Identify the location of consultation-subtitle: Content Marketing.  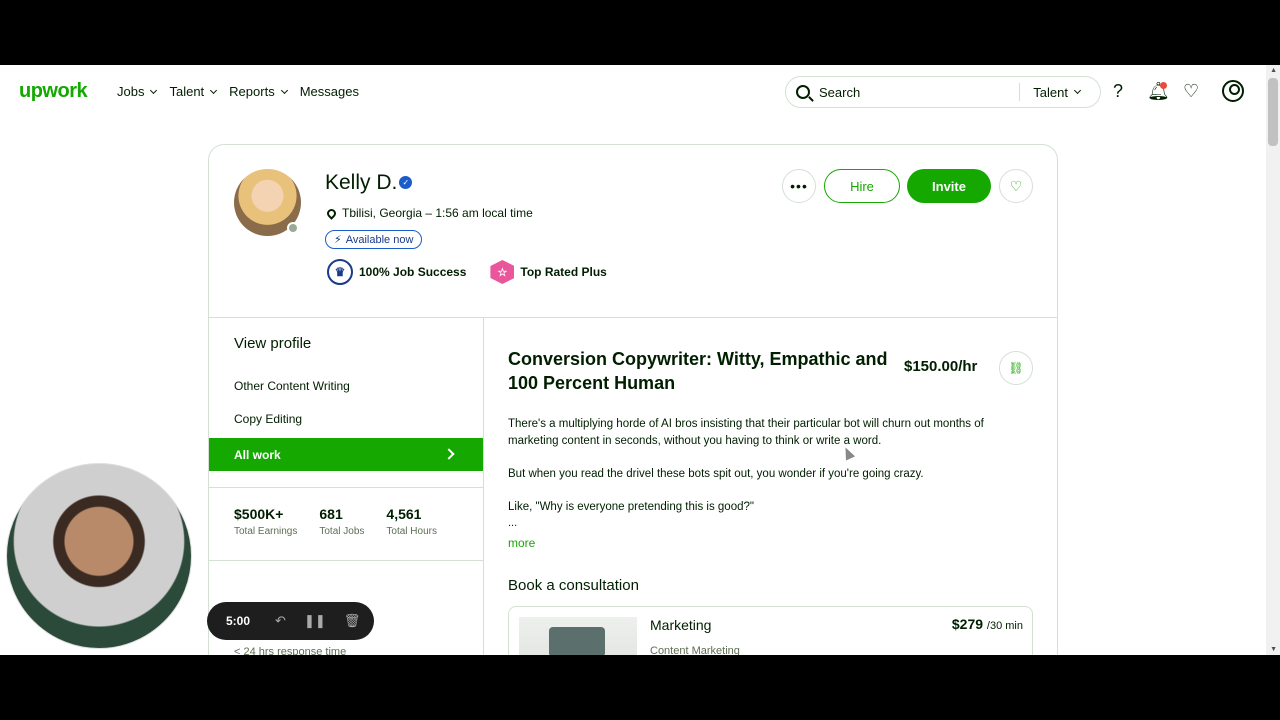
(695, 650).